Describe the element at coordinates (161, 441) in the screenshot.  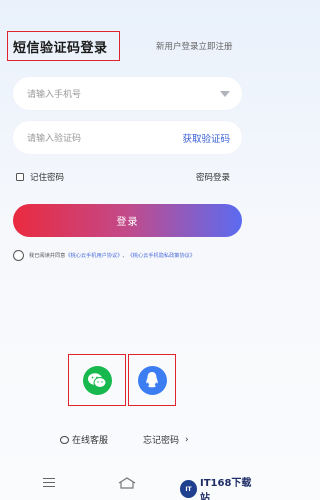
I see `forgot-label: 忘记密码` at that location.